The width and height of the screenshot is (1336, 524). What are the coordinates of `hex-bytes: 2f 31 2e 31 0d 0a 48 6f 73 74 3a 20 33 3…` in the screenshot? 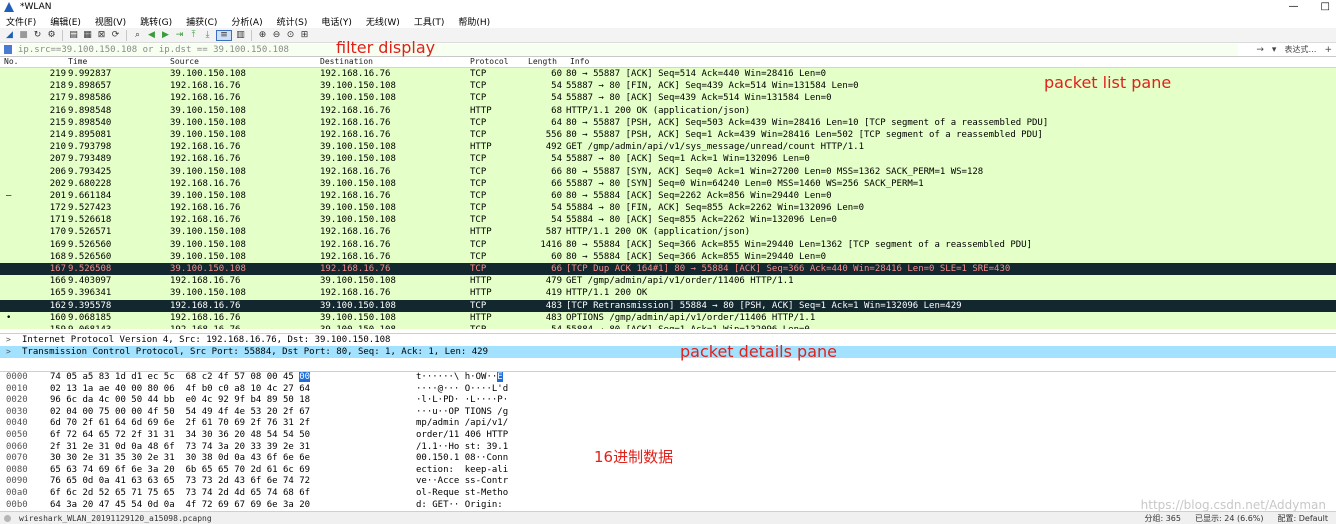 It's located at (180, 448).